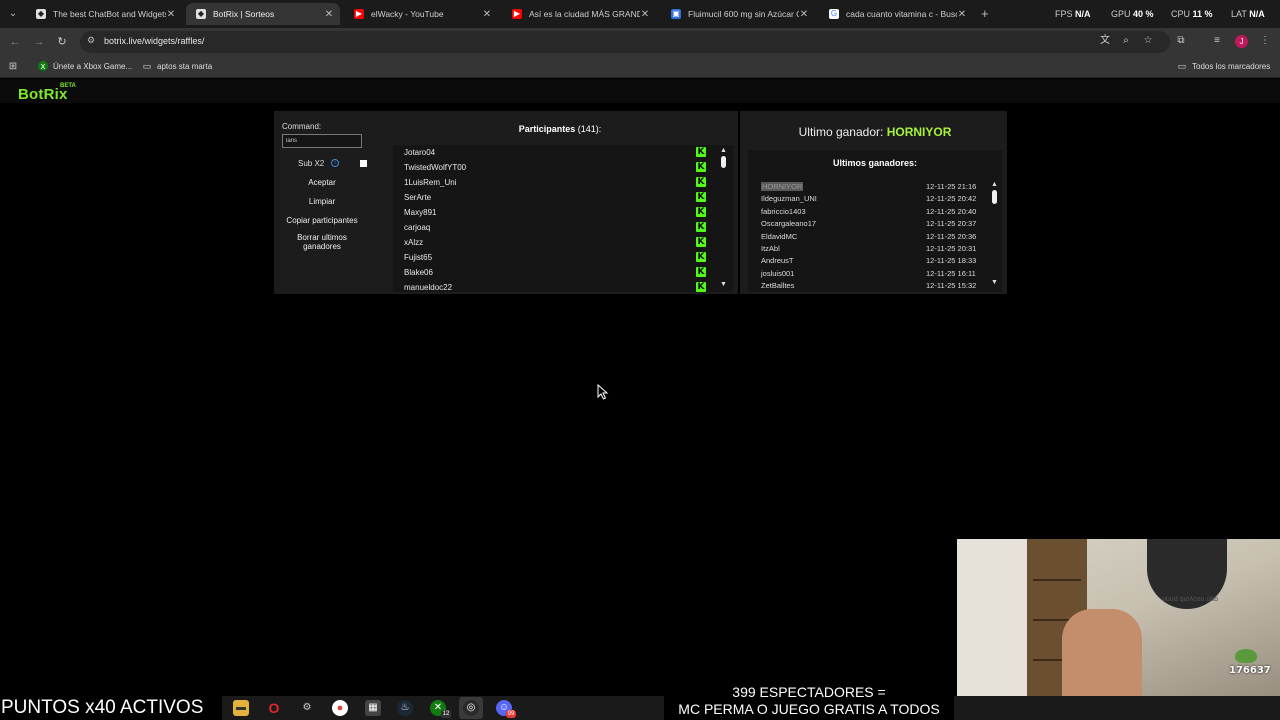  Describe the element at coordinates (871, 238) in the screenshot. I see `winner-row: EldavidMC 12-11-25 20:36` at that location.